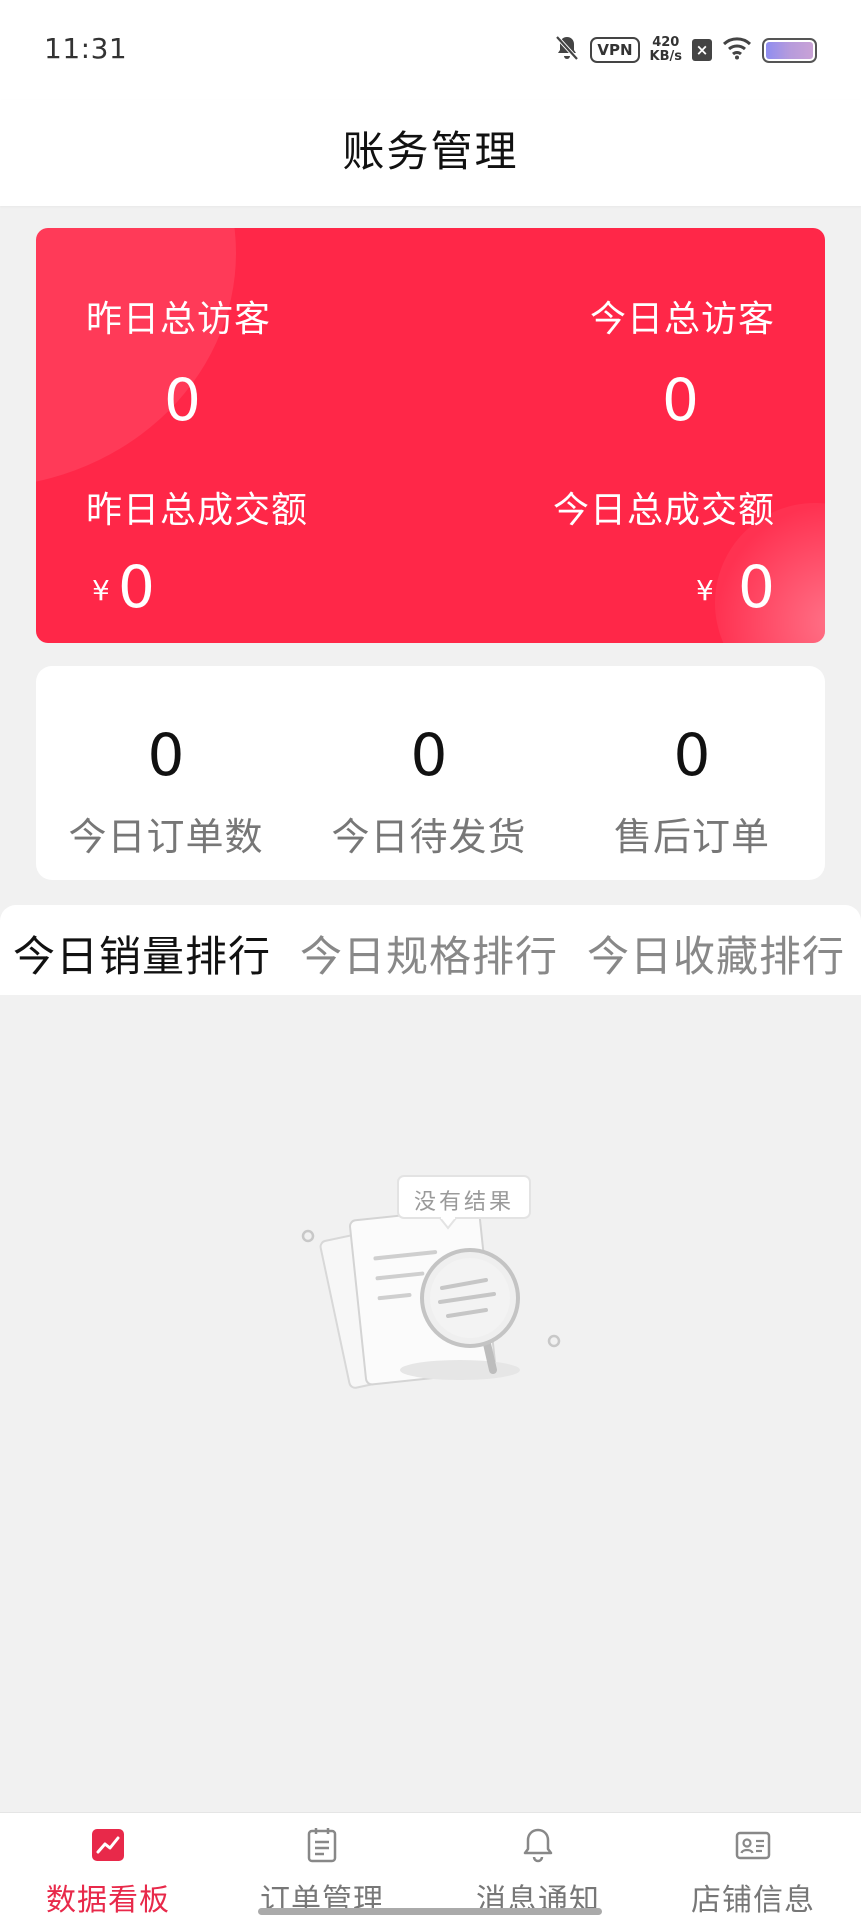 This screenshot has height=1920, width=861. I want to click on yesterday-visitors-label: 昨日总访客, so click(179, 319).